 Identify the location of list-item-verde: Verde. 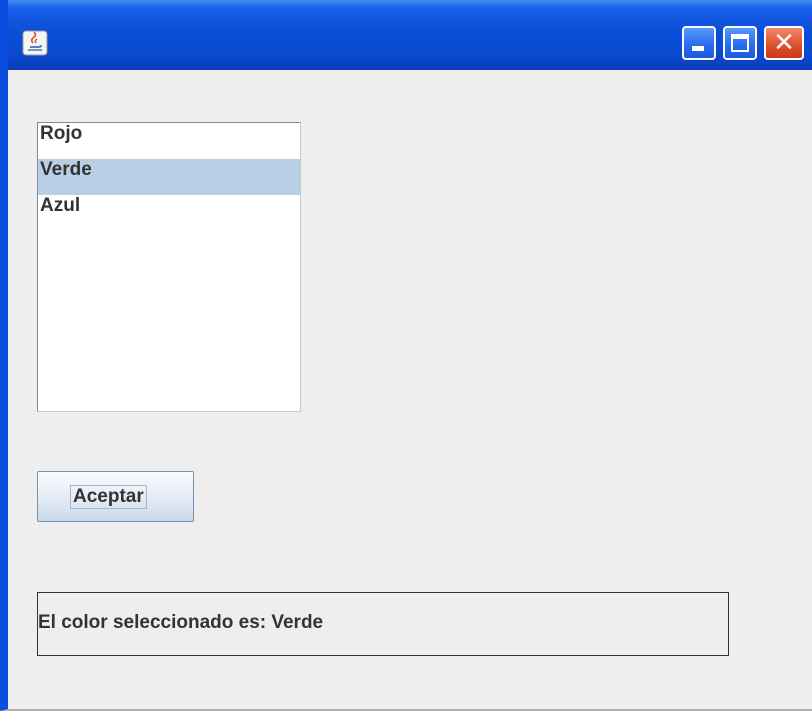
(169, 177).